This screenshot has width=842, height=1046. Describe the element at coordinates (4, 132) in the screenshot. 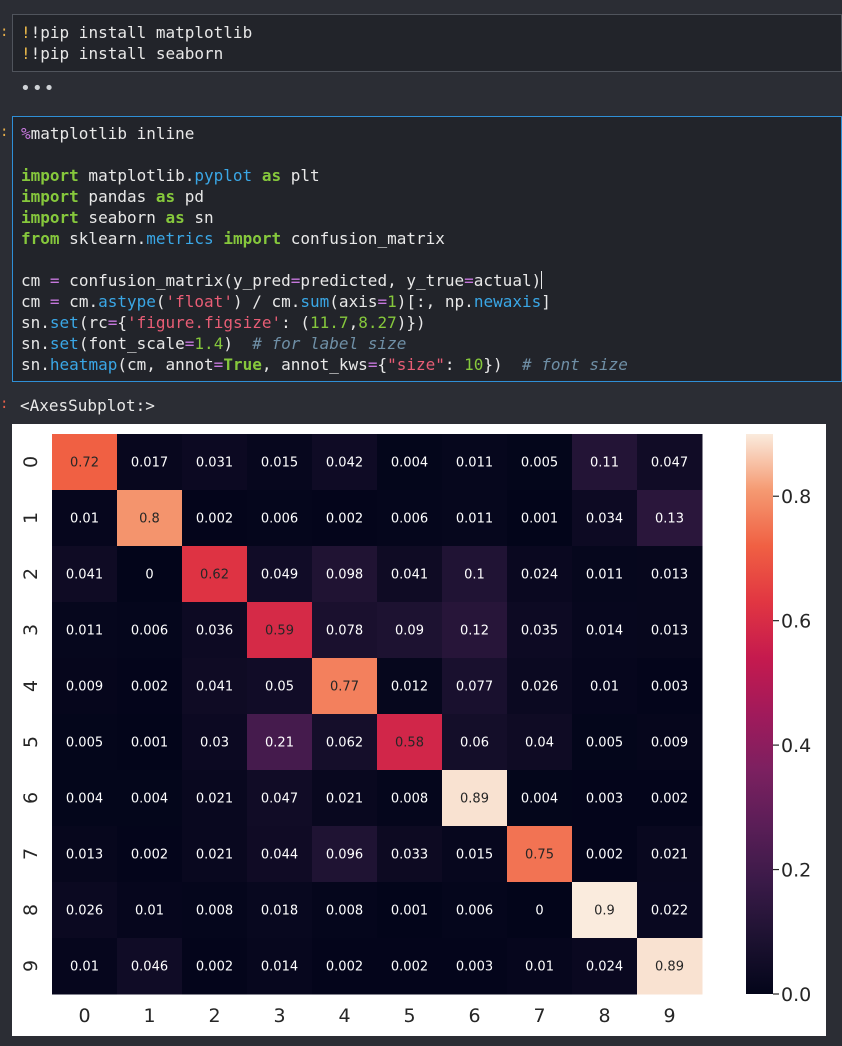

I see `cell2-prompt-marker: :` at that location.